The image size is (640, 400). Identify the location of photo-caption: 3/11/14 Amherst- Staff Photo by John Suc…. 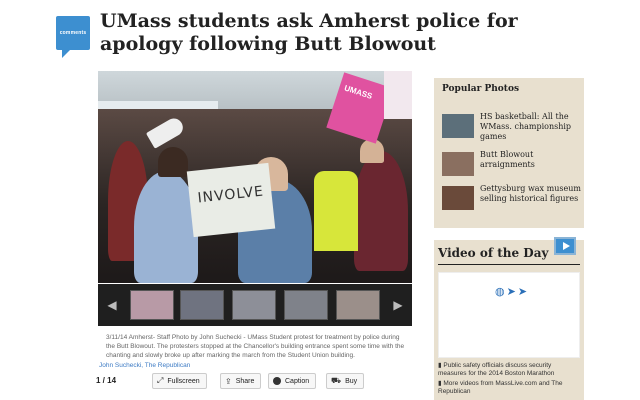
(255, 346).